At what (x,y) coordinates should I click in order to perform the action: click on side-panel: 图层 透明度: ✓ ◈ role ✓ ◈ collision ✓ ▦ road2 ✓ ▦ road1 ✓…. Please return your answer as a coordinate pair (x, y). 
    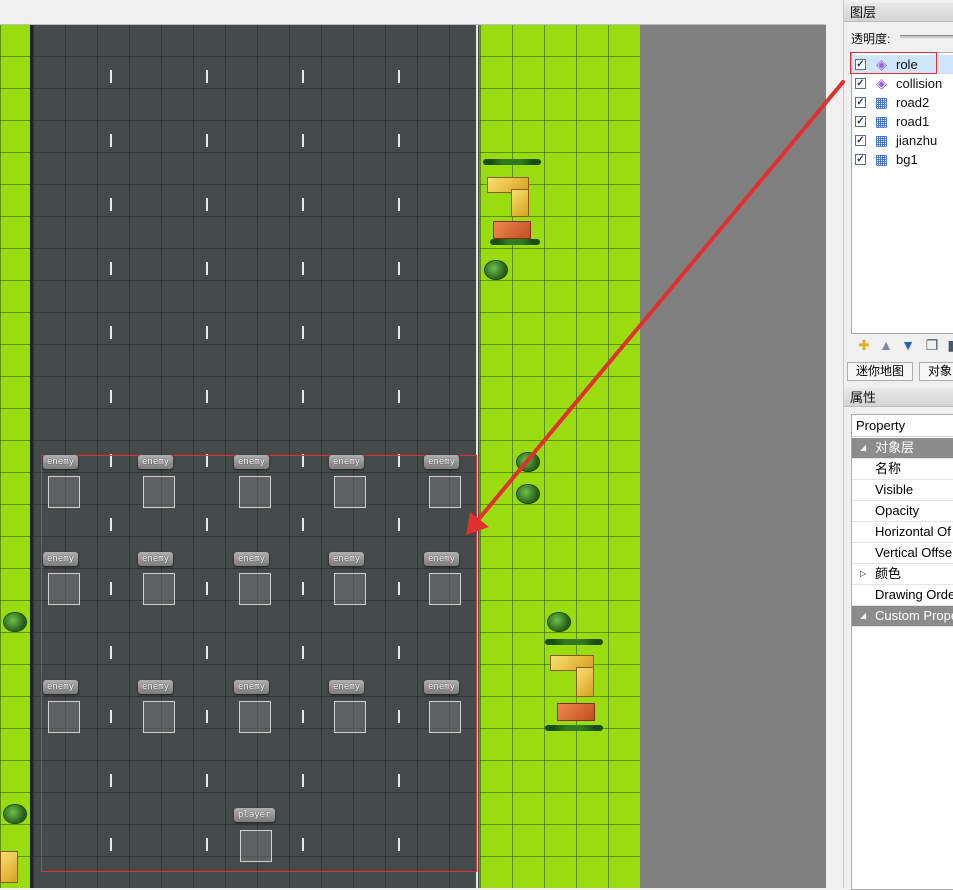
    Looking at the image, I should click on (898, 445).